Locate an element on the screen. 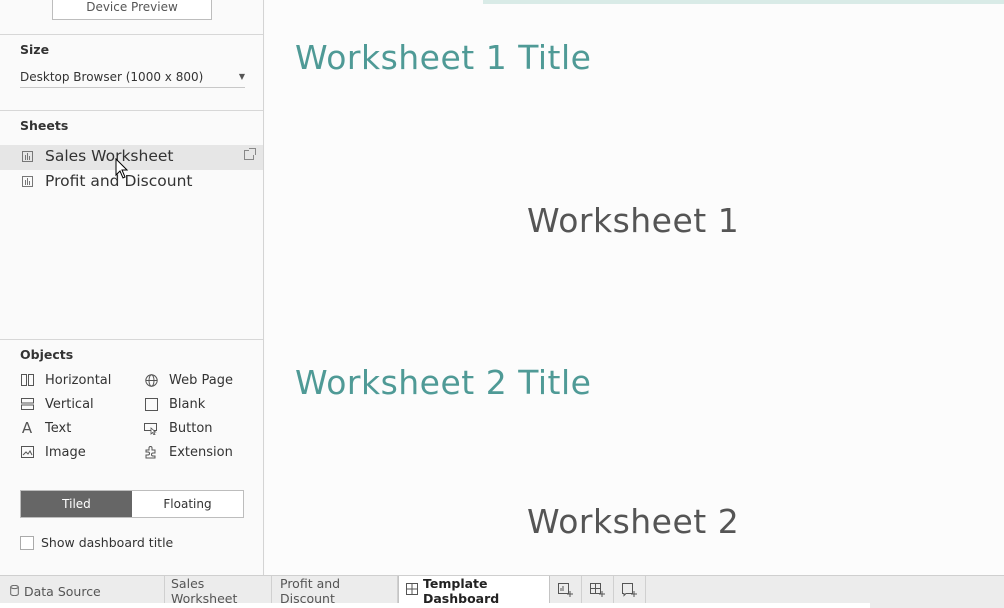  object-web-page: Web Page is located at coordinates (188, 380).